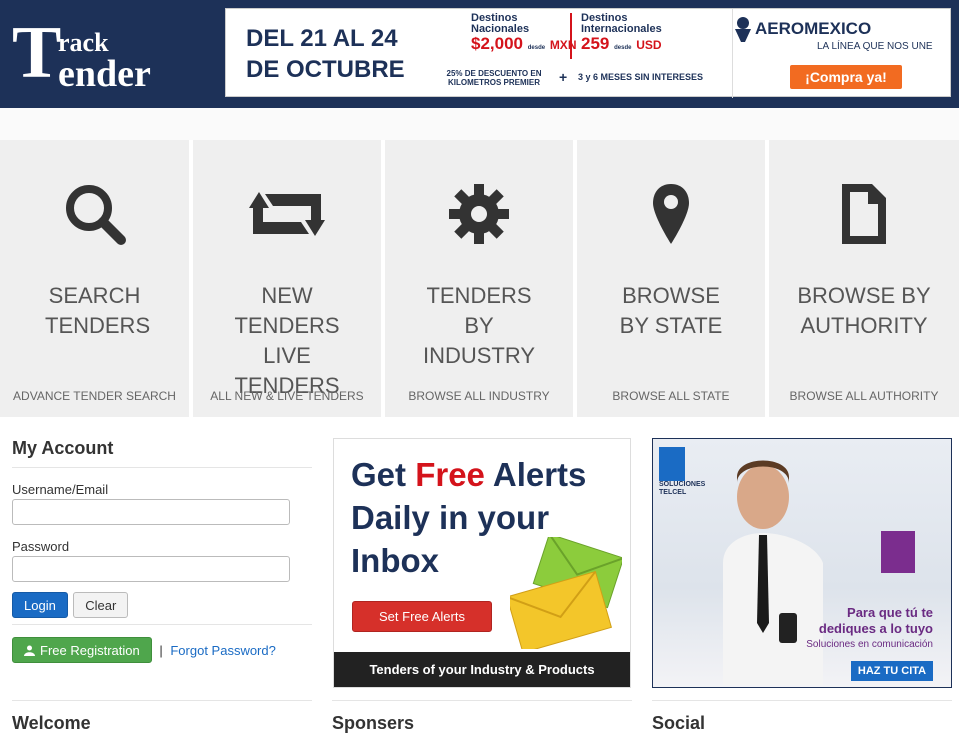  Describe the element at coordinates (29, 650) in the screenshot. I see `user-icon` at that location.